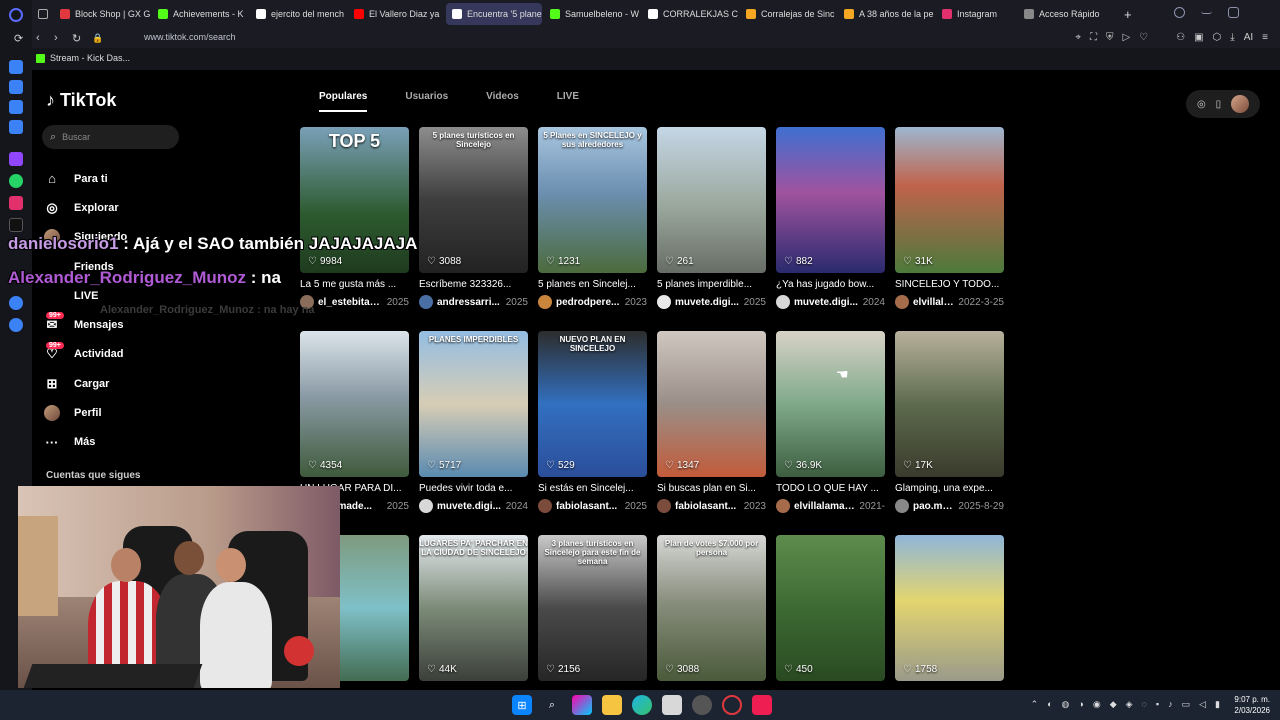 Image resolution: width=1280 pixels, height=720 pixels. What do you see at coordinates (1049, 704) in the screenshot?
I see `tray-icon: ◐` at bounding box center [1049, 704].